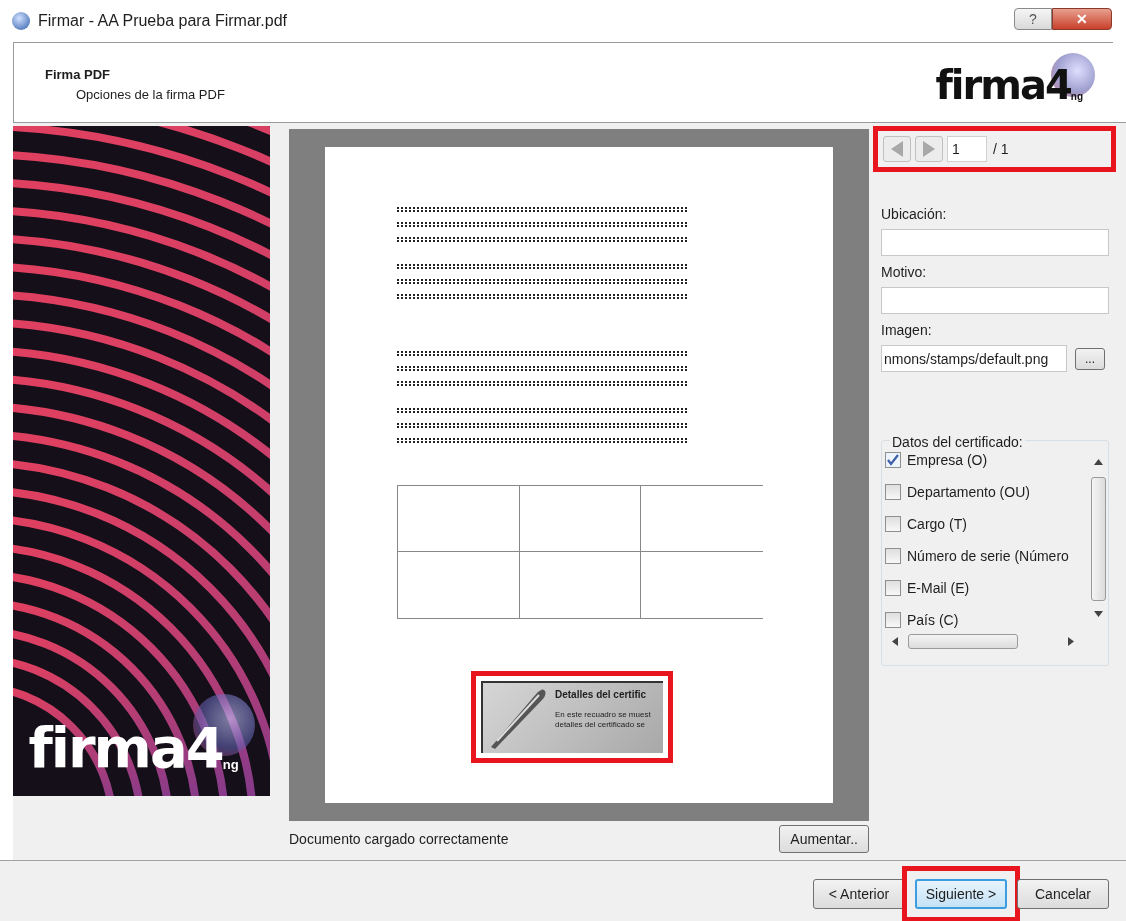 Image resolution: width=1126 pixels, height=921 pixels. I want to click on scroll-left-icon, so click(895, 641).